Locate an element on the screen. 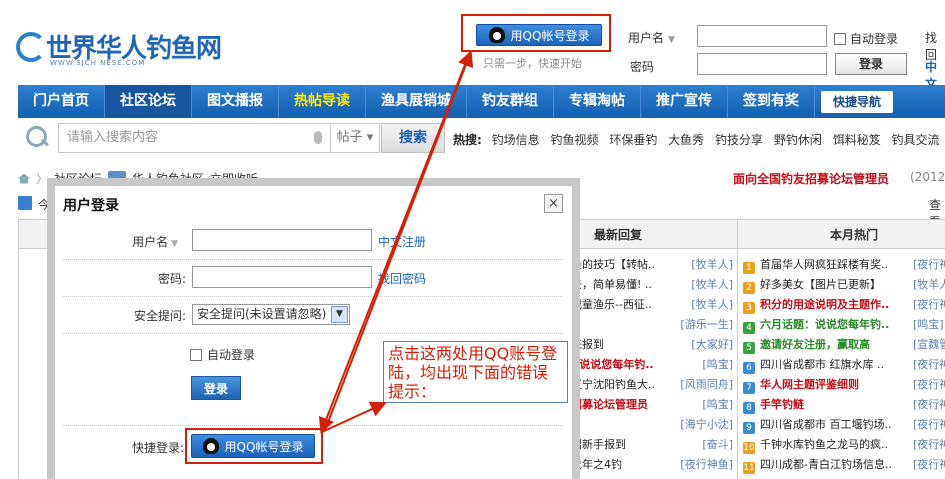 This screenshot has height=479, width=945. auto-login: 自动登录 is located at coordinates (866, 38).